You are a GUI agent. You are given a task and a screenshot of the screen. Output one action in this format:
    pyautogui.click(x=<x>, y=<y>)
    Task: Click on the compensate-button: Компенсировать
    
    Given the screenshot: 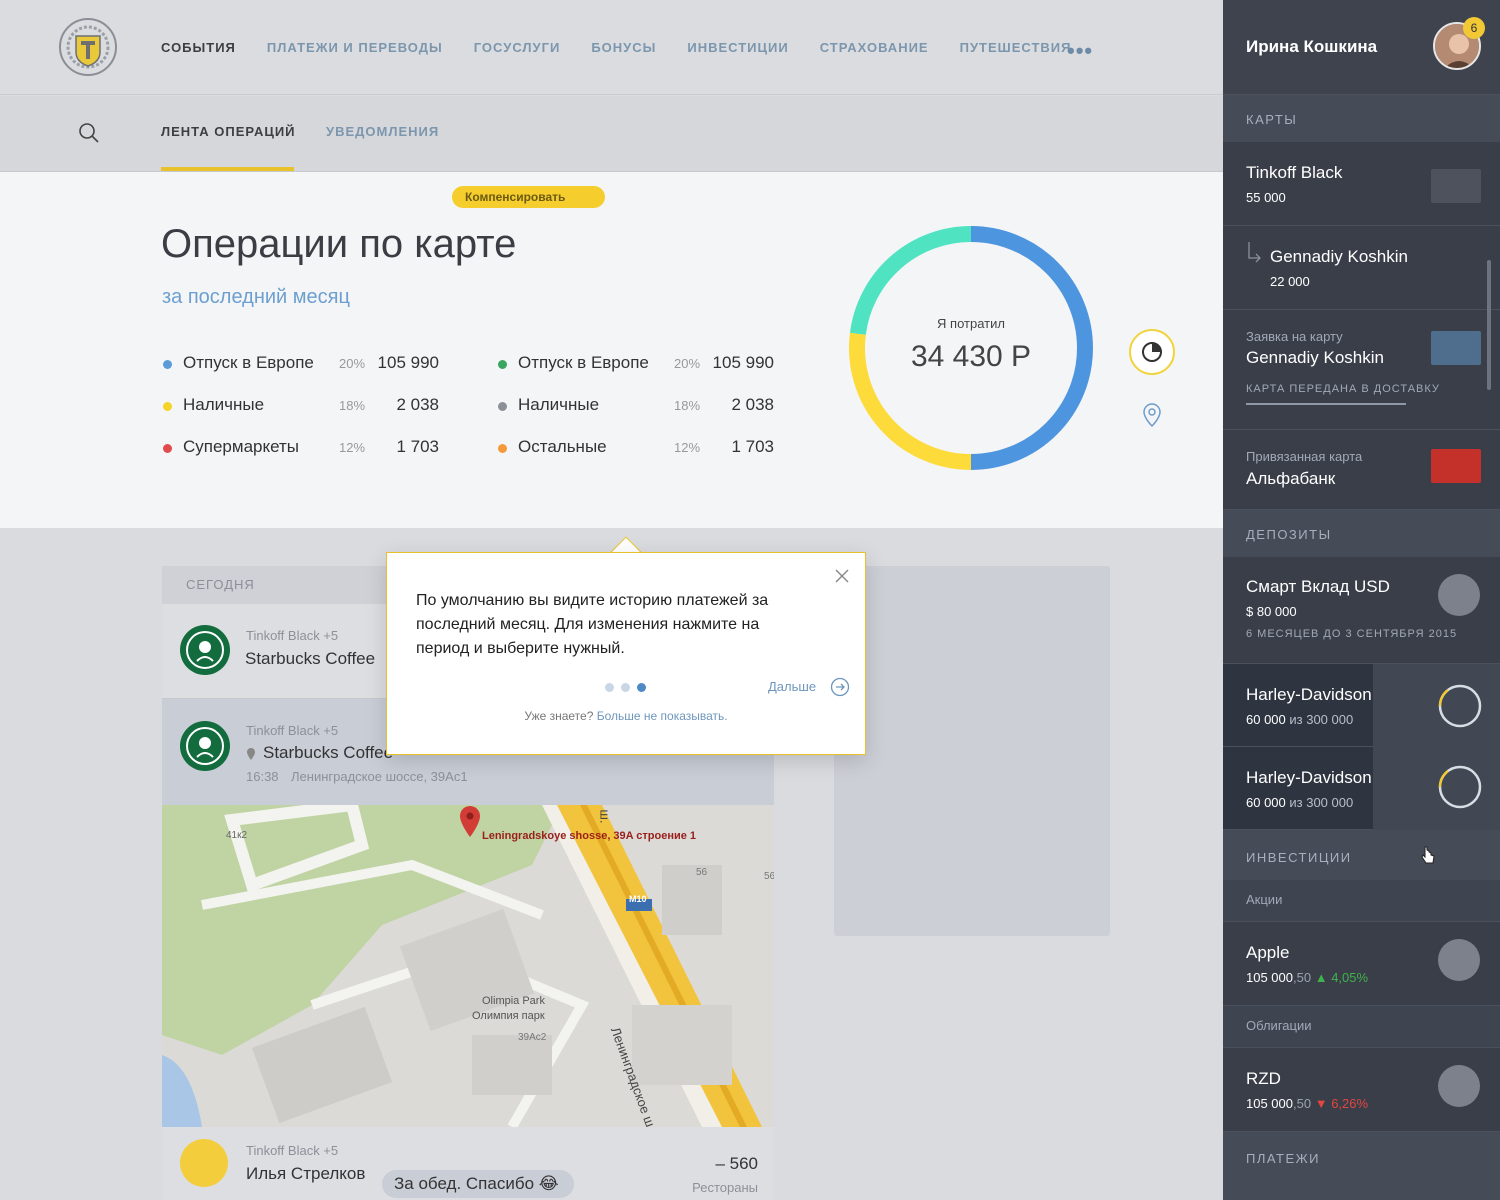 What is the action you would take?
    pyautogui.click(x=528, y=197)
    